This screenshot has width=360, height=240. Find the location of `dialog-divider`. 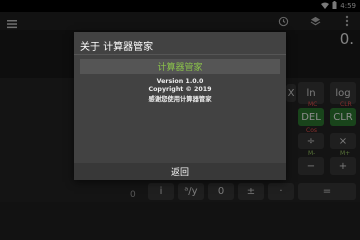

dialog-divider is located at coordinates (180, 54).